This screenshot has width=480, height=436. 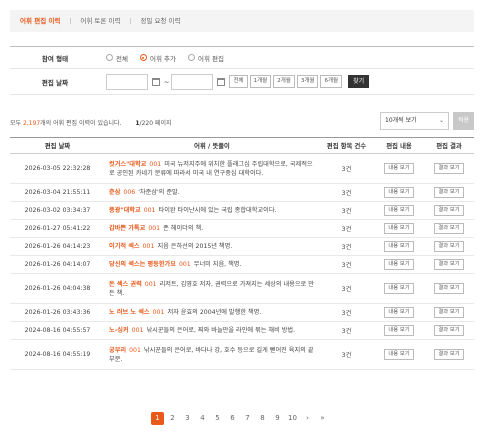 What do you see at coordinates (109, 57) in the screenshot?
I see `radio-all-indicator` at bounding box center [109, 57].